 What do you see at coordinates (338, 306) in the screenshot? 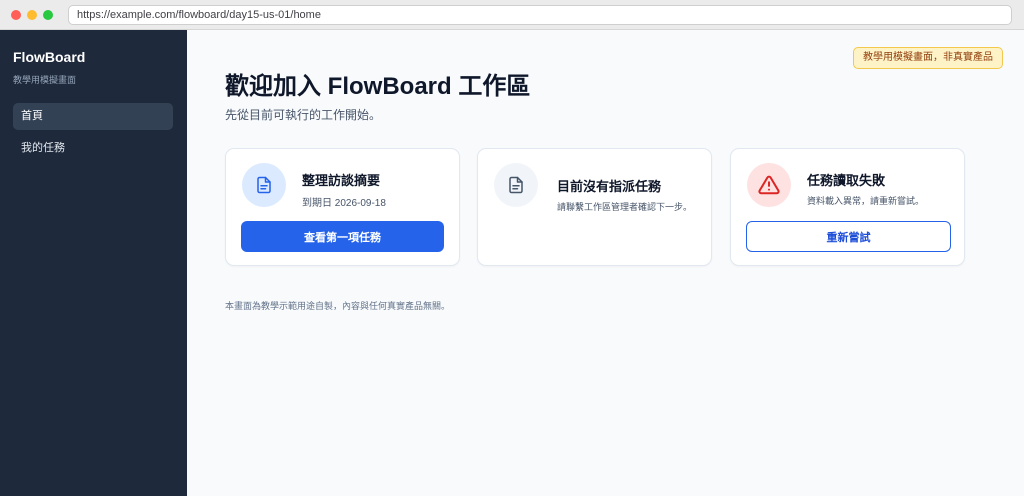
I see `footnote: 本畫面為教學示範用途自製，內容與任何真實產品無關。` at bounding box center [338, 306].